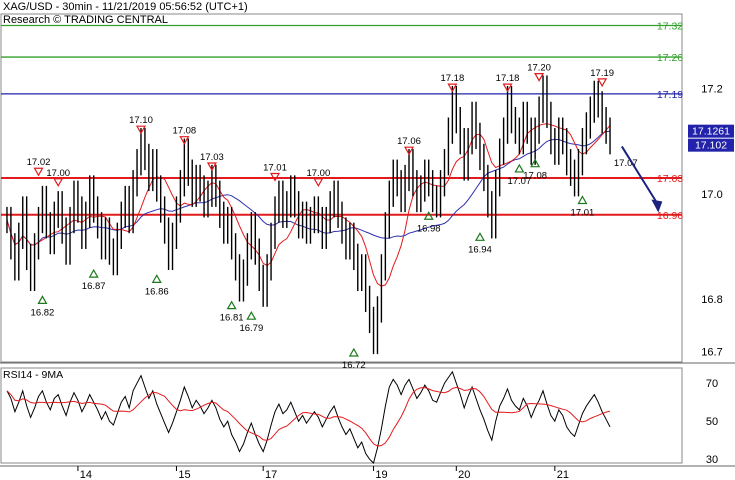  Describe the element at coordinates (157, 291) in the screenshot. I see `swing-low-label: 16.86` at that location.